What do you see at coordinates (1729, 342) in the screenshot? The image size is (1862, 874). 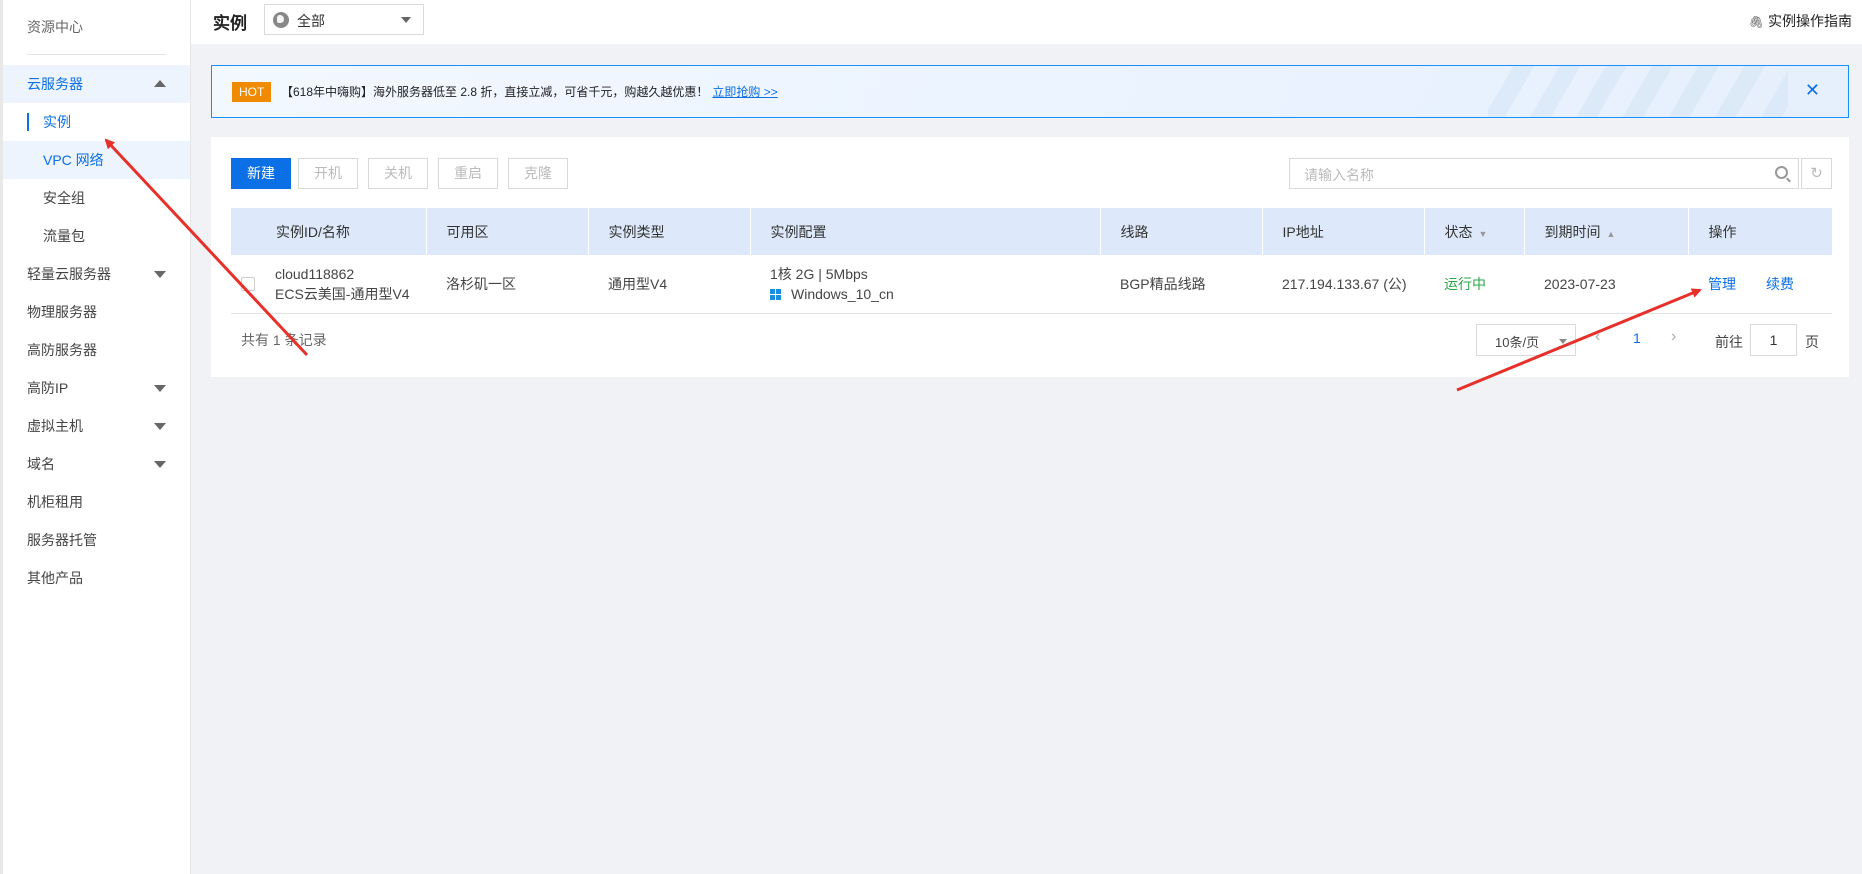 I see `goto-label: 前往` at bounding box center [1729, 342].